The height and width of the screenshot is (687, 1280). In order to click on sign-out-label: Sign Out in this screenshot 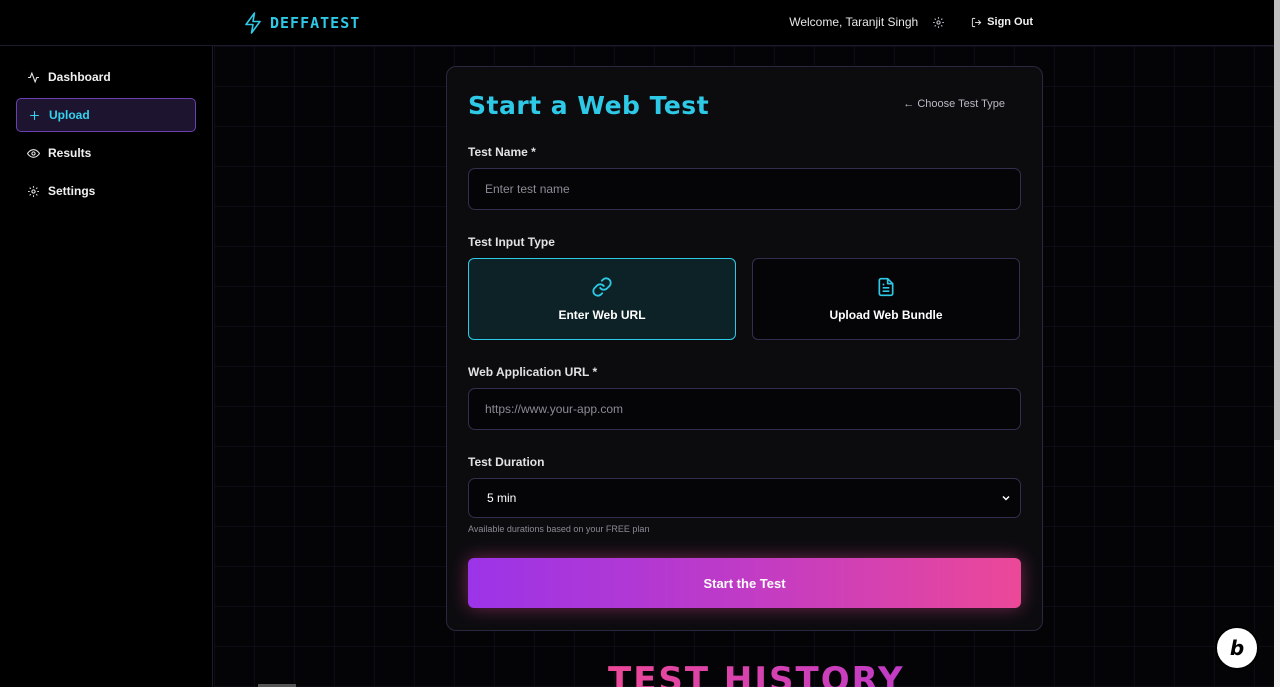, I will do `click(1010, 22)`.